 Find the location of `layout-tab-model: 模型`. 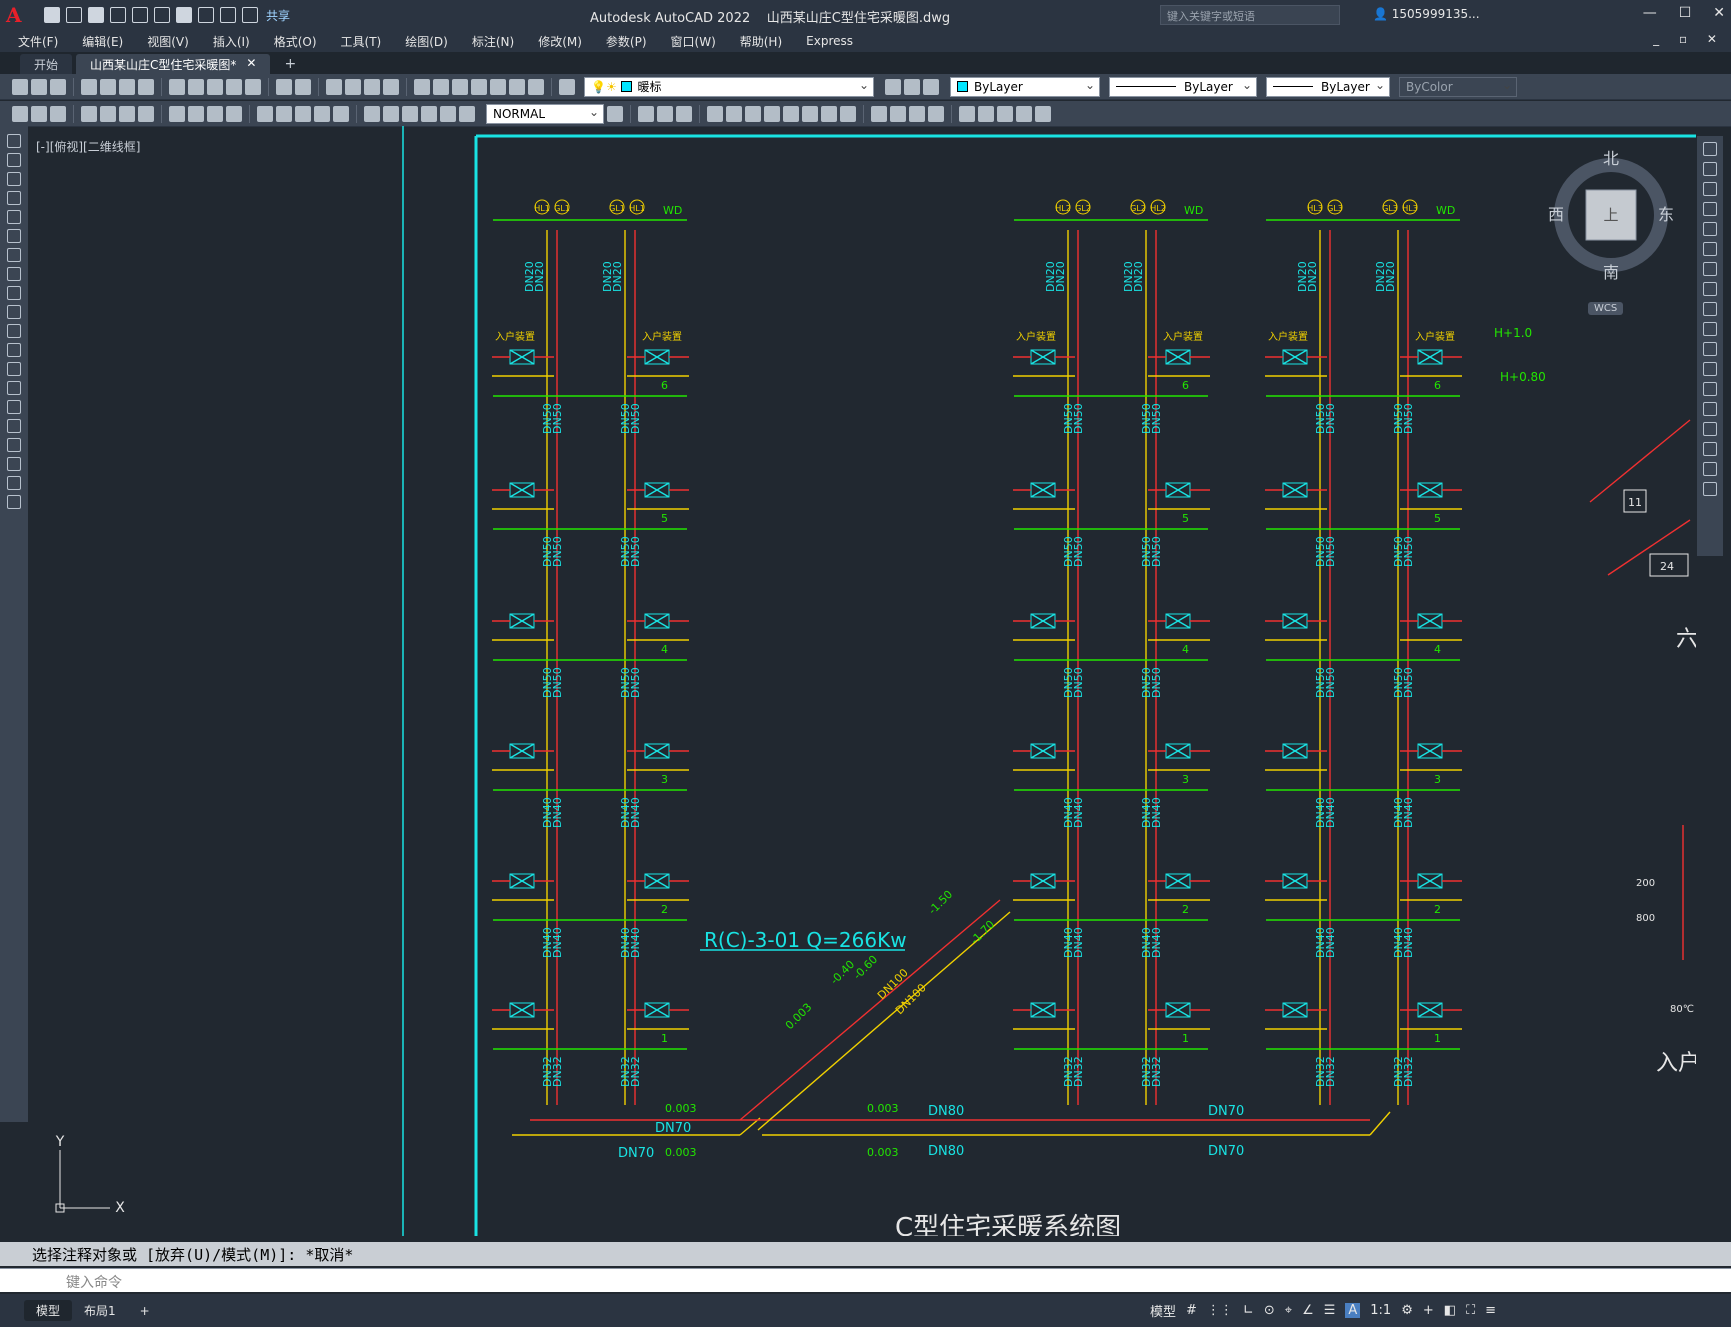

layout-tab-model: 模型 is located at coordinates (48, 1310).